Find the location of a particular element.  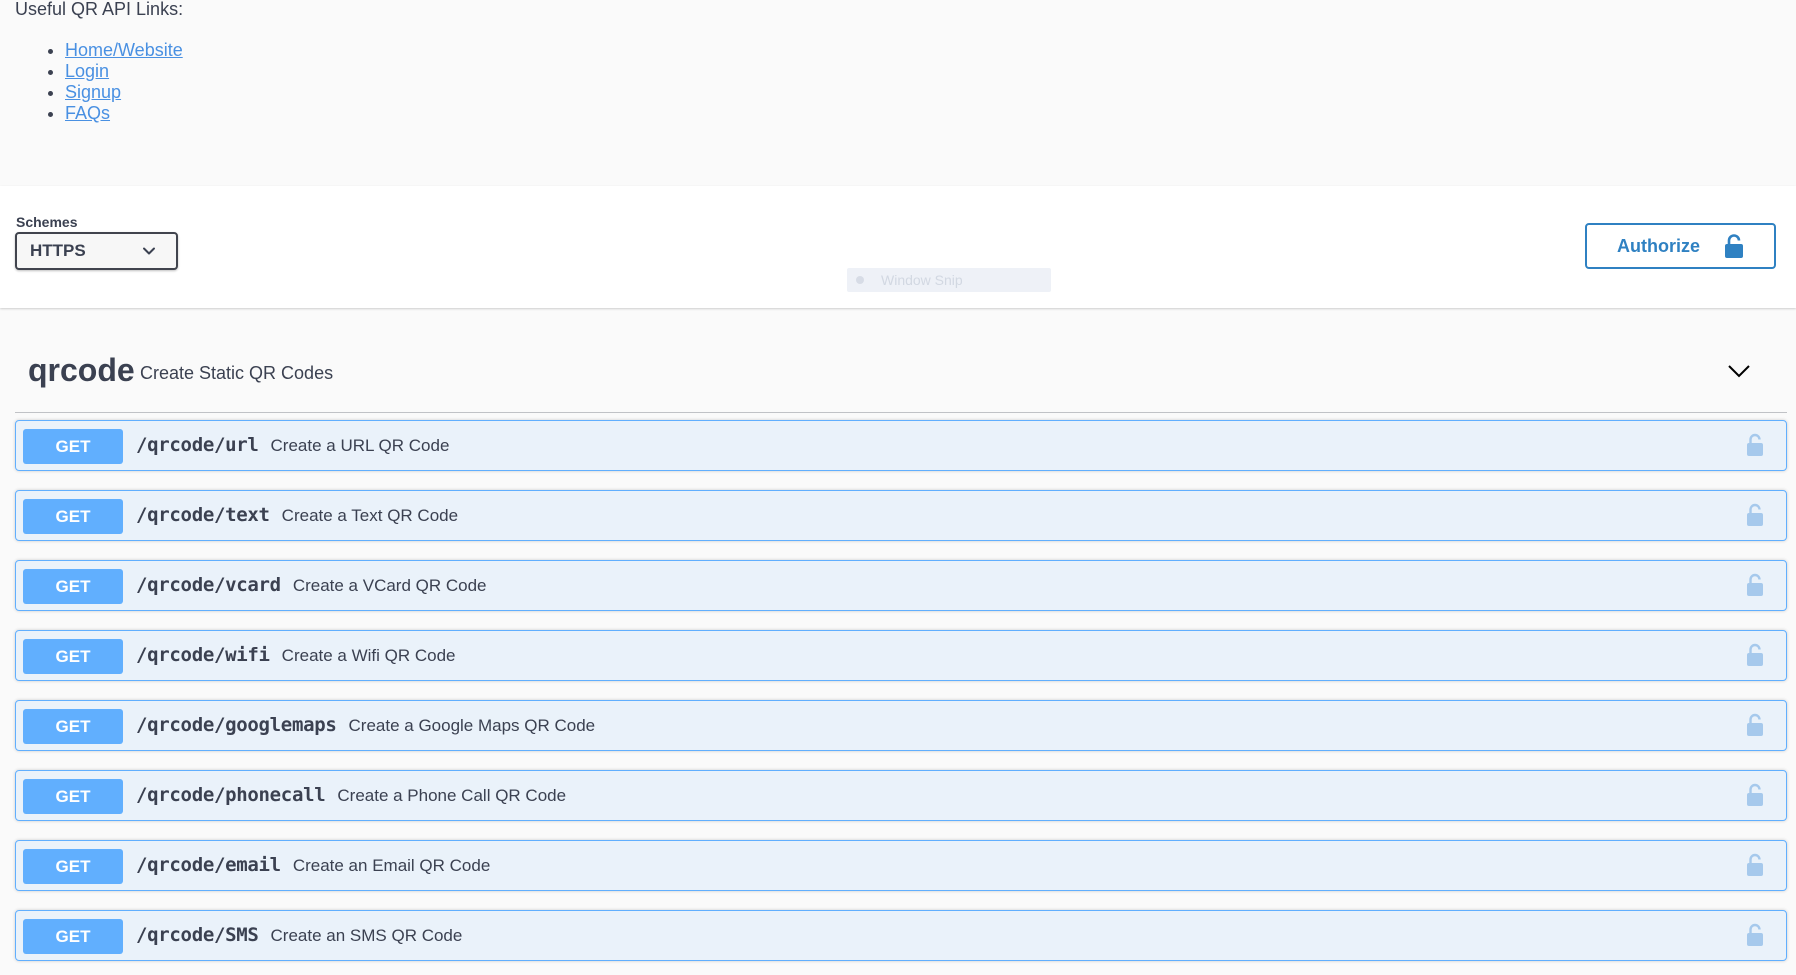

path-text: /qrcode/SMS is located at coordinates (197, 935).